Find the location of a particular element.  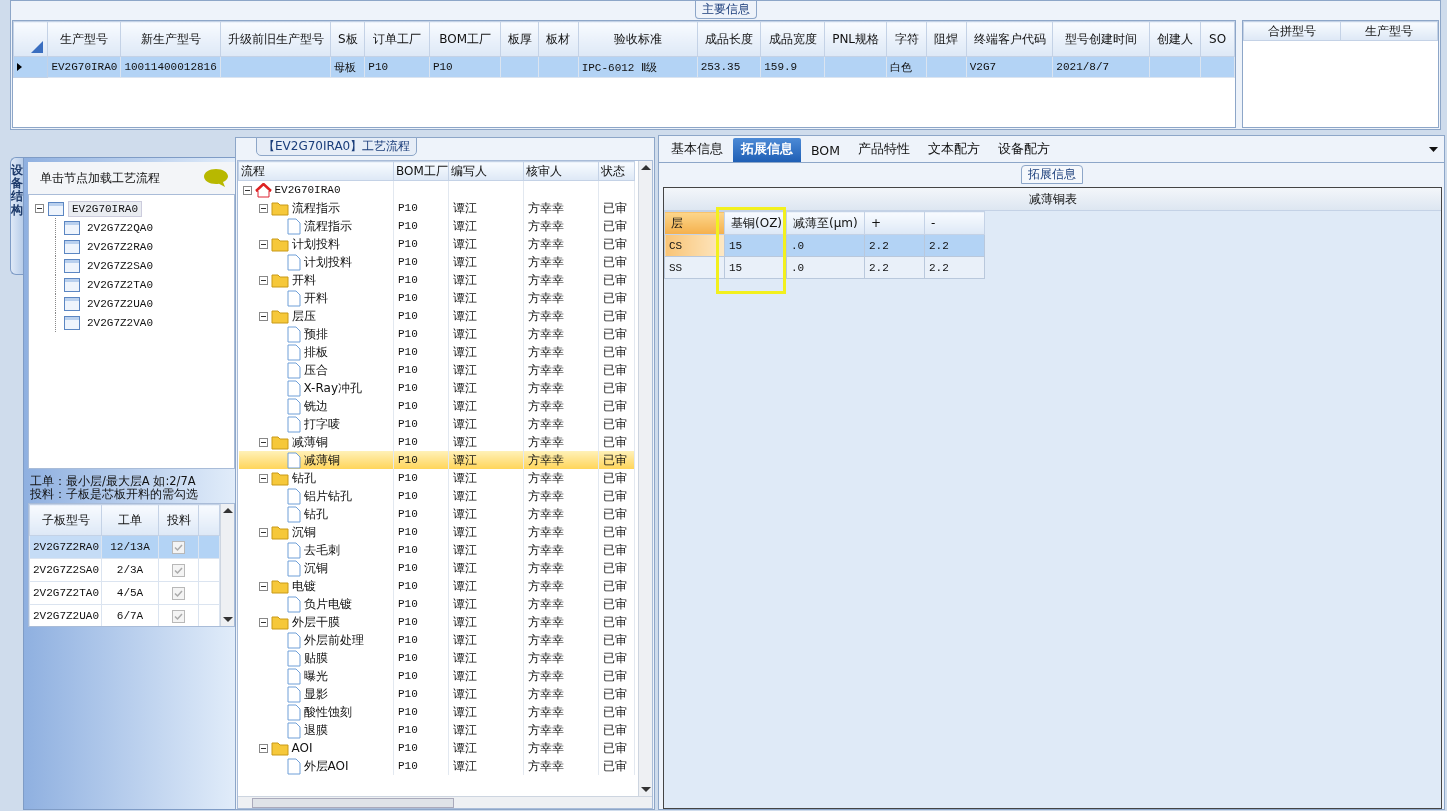

column-header: 验收标准 is located at coordinates (638, 39).